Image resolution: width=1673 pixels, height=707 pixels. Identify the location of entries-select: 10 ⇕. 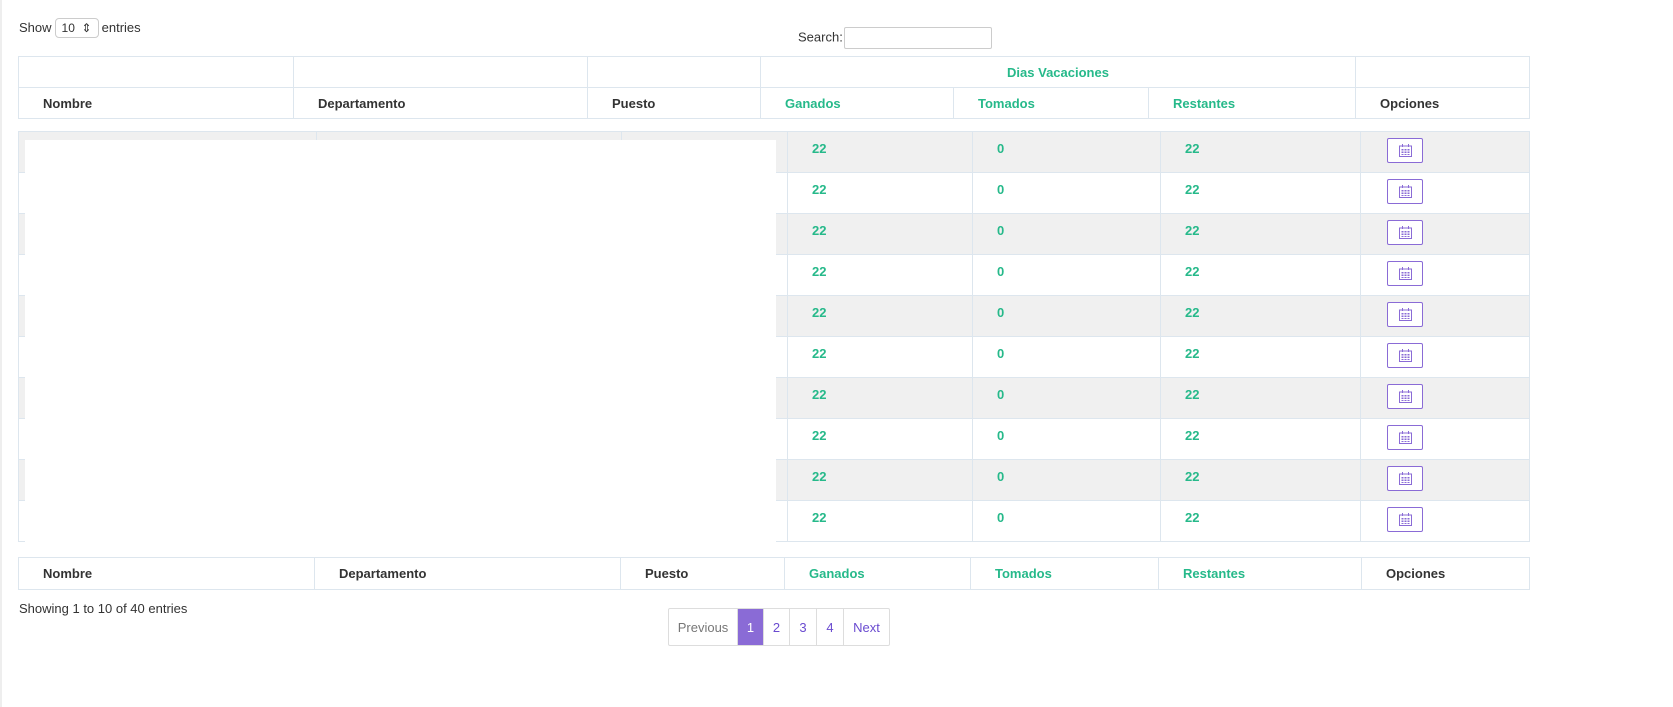
(76, 28).